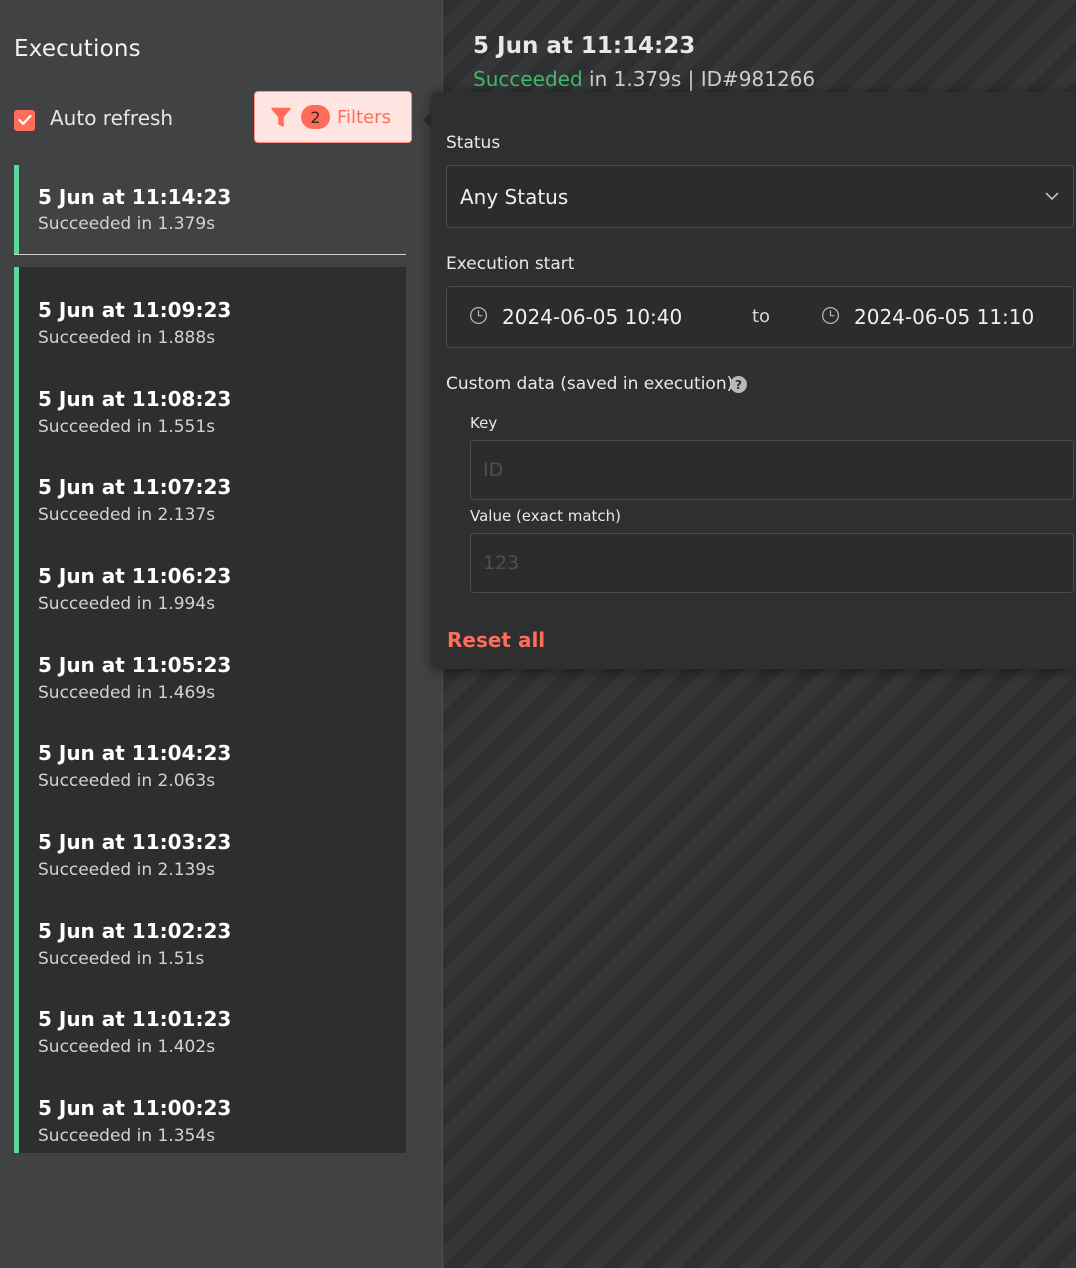  Describe the element at coordinates (210, 589) in the screenshot. I see `execution-item: 5 Jun at 11:06:23 Succeeded in 1.994s` at that location.